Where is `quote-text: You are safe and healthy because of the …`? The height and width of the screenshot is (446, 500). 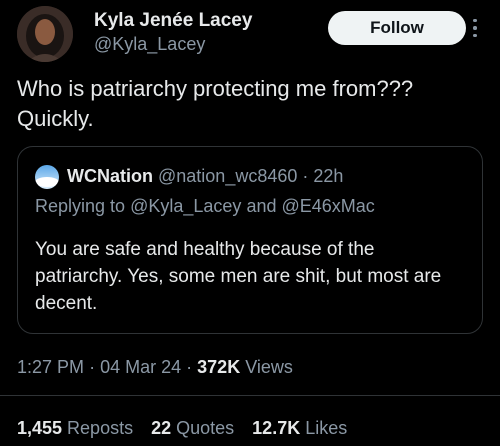 quote-text: You are safe and healthy because of the … is located at coordinates (238, 276).